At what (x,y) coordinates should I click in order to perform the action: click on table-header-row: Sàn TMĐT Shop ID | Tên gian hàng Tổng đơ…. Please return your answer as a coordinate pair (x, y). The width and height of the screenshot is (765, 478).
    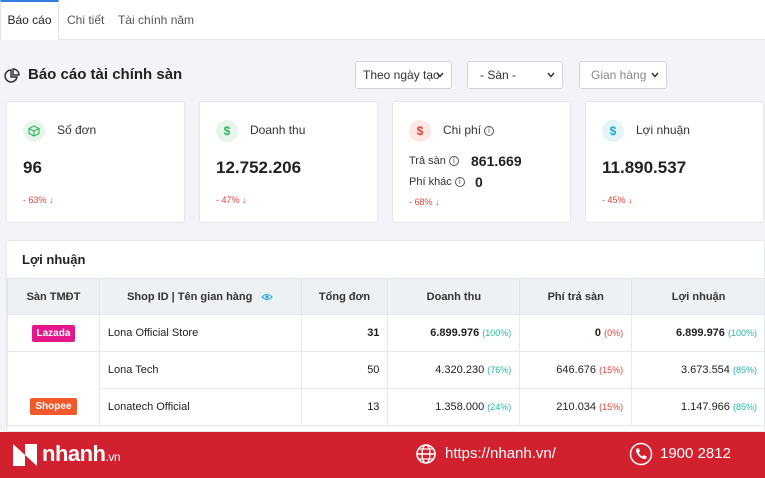
    Looking at the image, I should click on (385, 296).